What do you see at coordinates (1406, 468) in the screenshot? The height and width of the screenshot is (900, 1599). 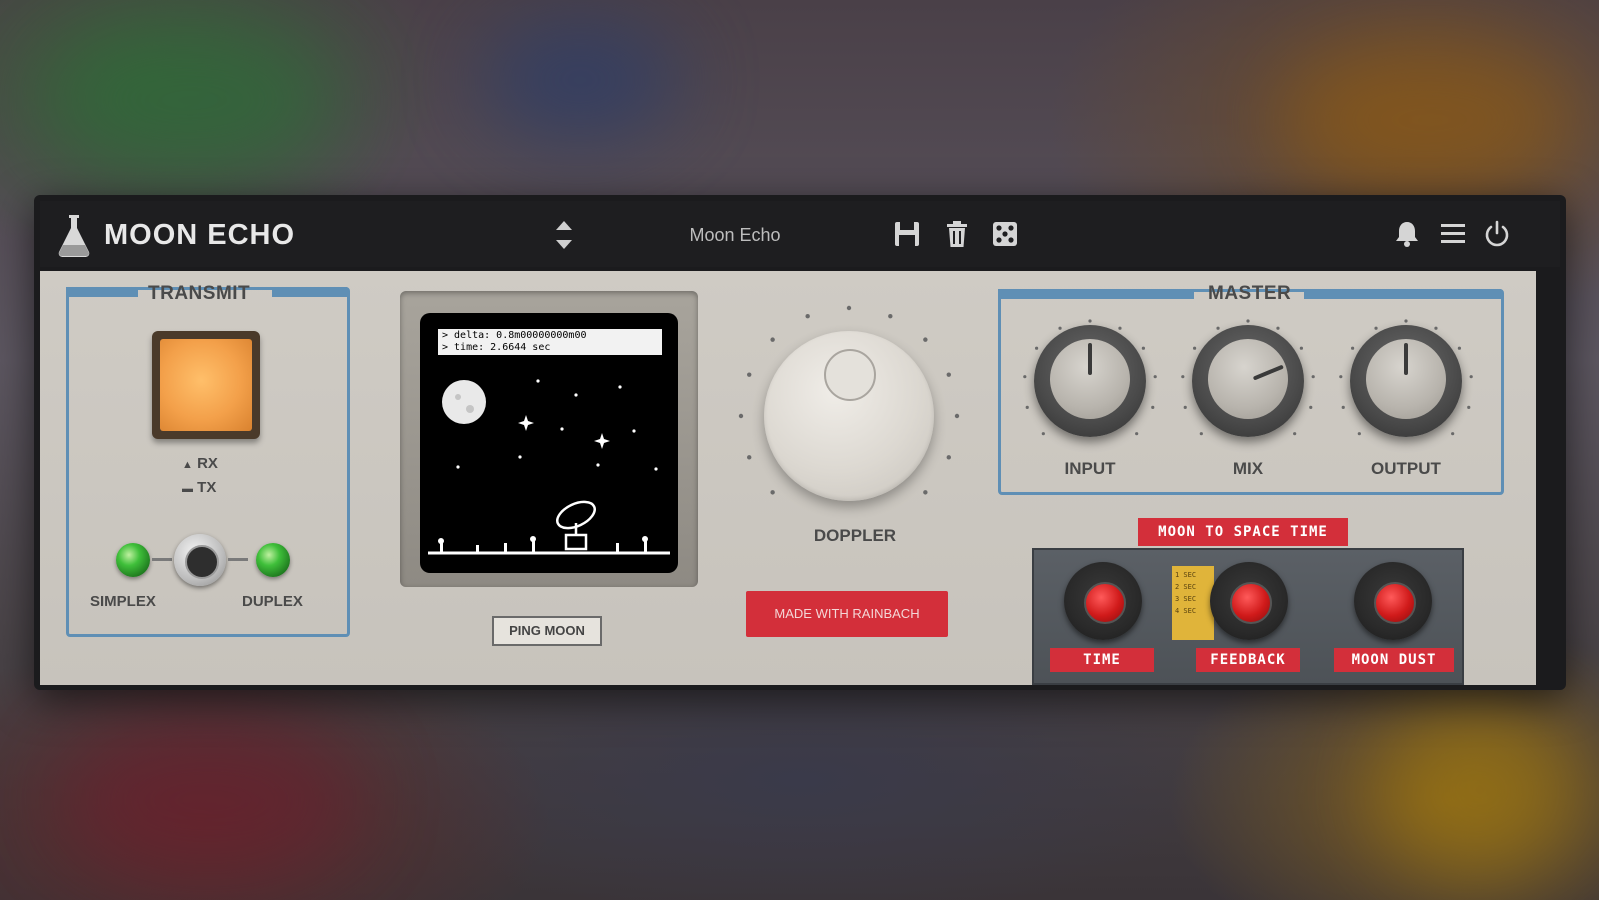 I see `output-label: OUTPUT` at bounding box center [1406, 468].